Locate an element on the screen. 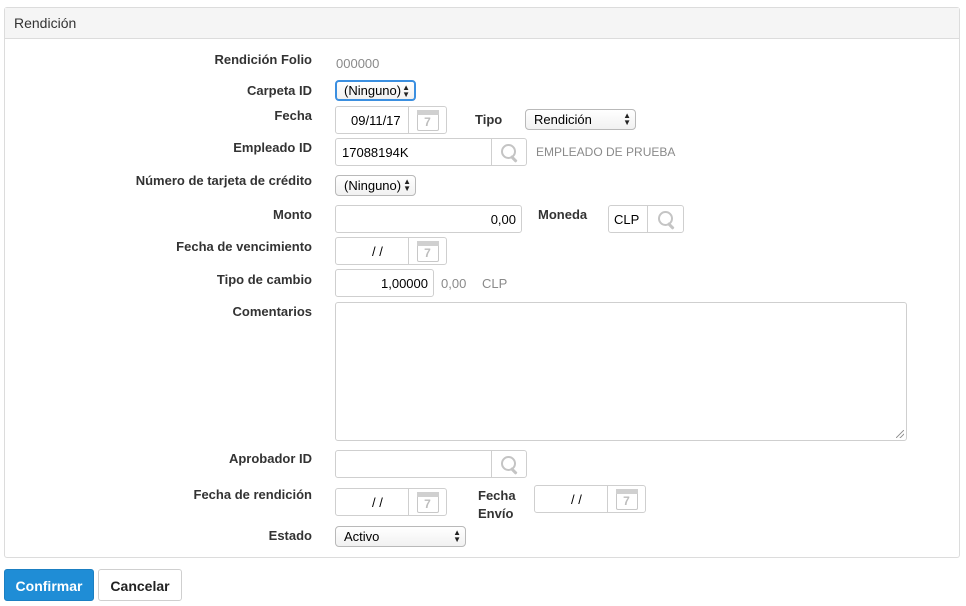 This screenshot has height=606, width=966. cancel-button: Cancelar is located at coordinates (140, 585).